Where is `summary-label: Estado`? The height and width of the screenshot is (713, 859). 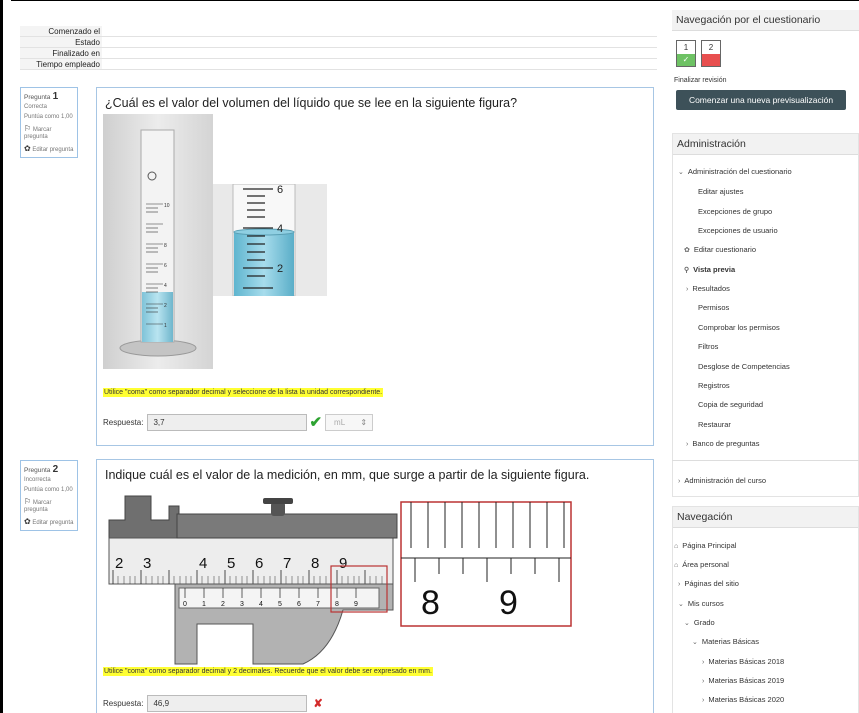 summary-label: Estado is located at coordinates (61, 42).